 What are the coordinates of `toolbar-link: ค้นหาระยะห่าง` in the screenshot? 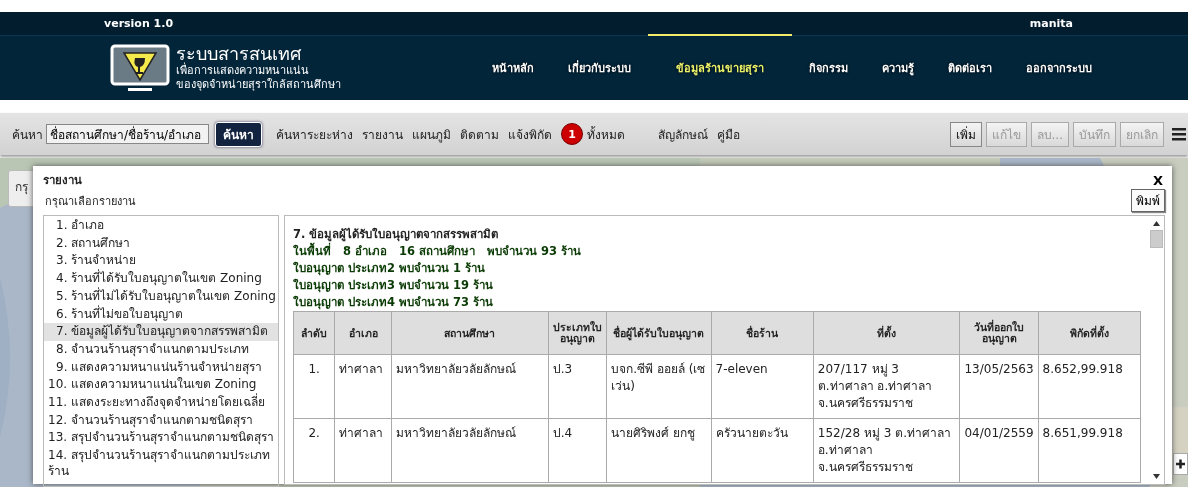 It's located at (314, 134).